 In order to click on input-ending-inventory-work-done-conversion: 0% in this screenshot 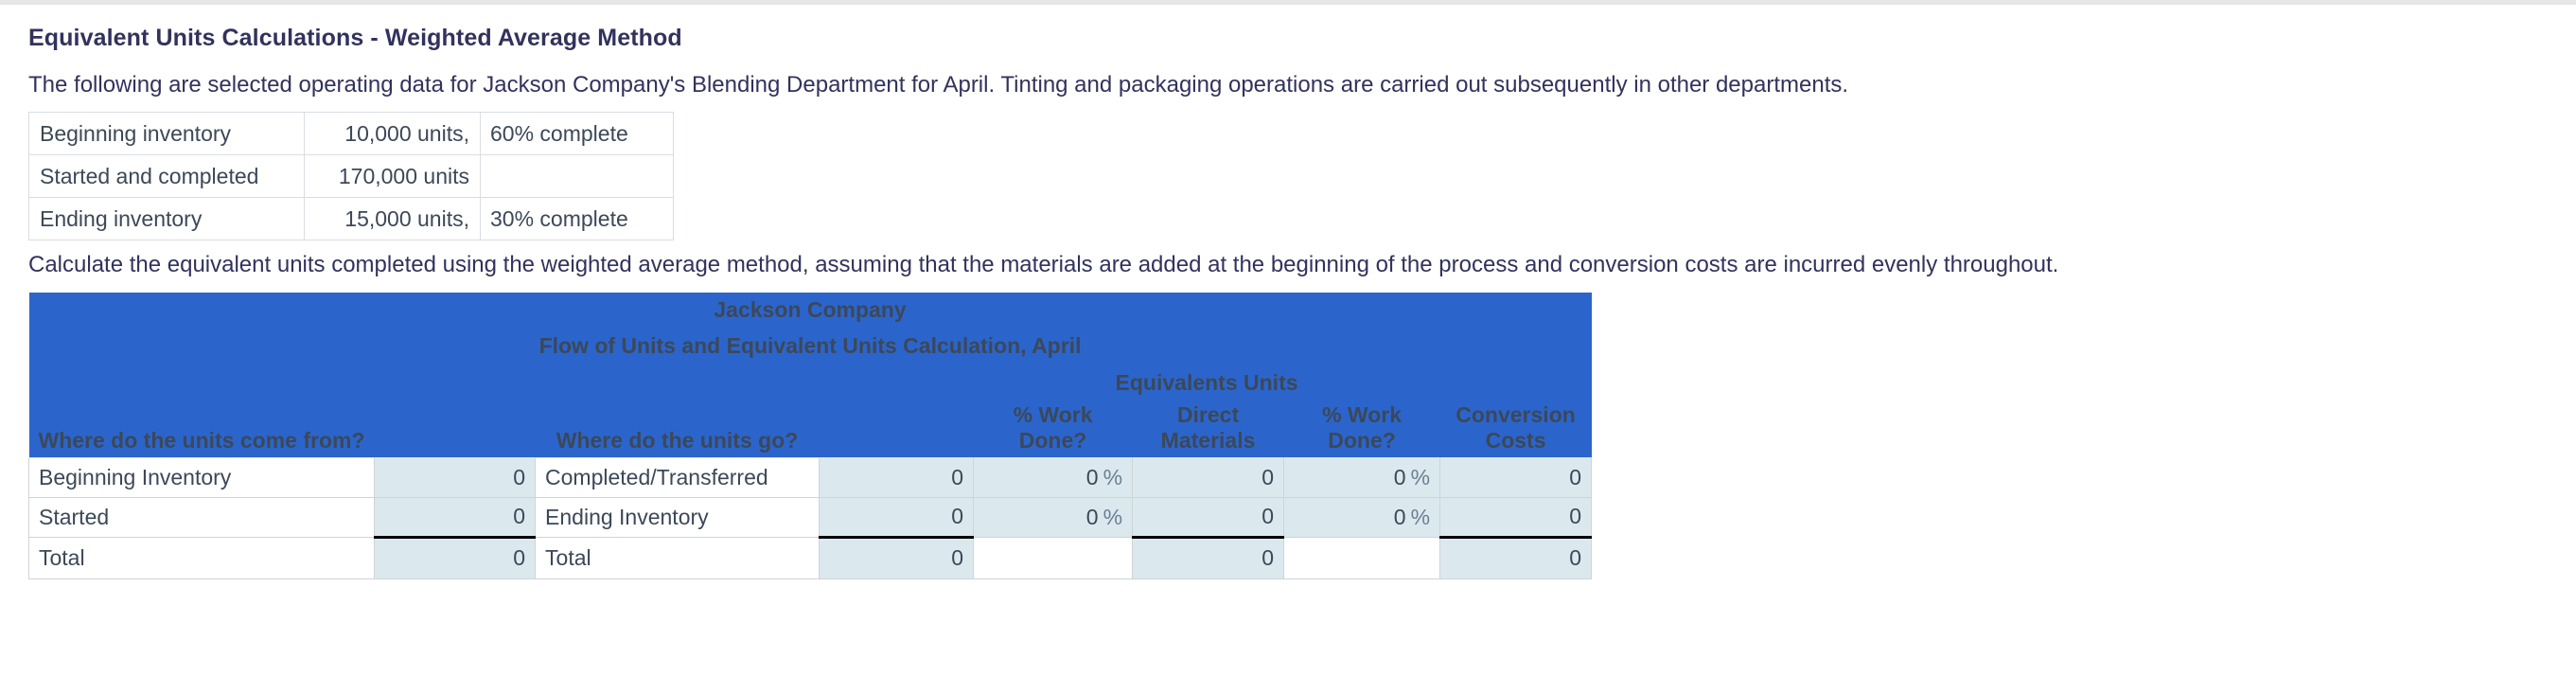, I will do `click(1362, 517)`.